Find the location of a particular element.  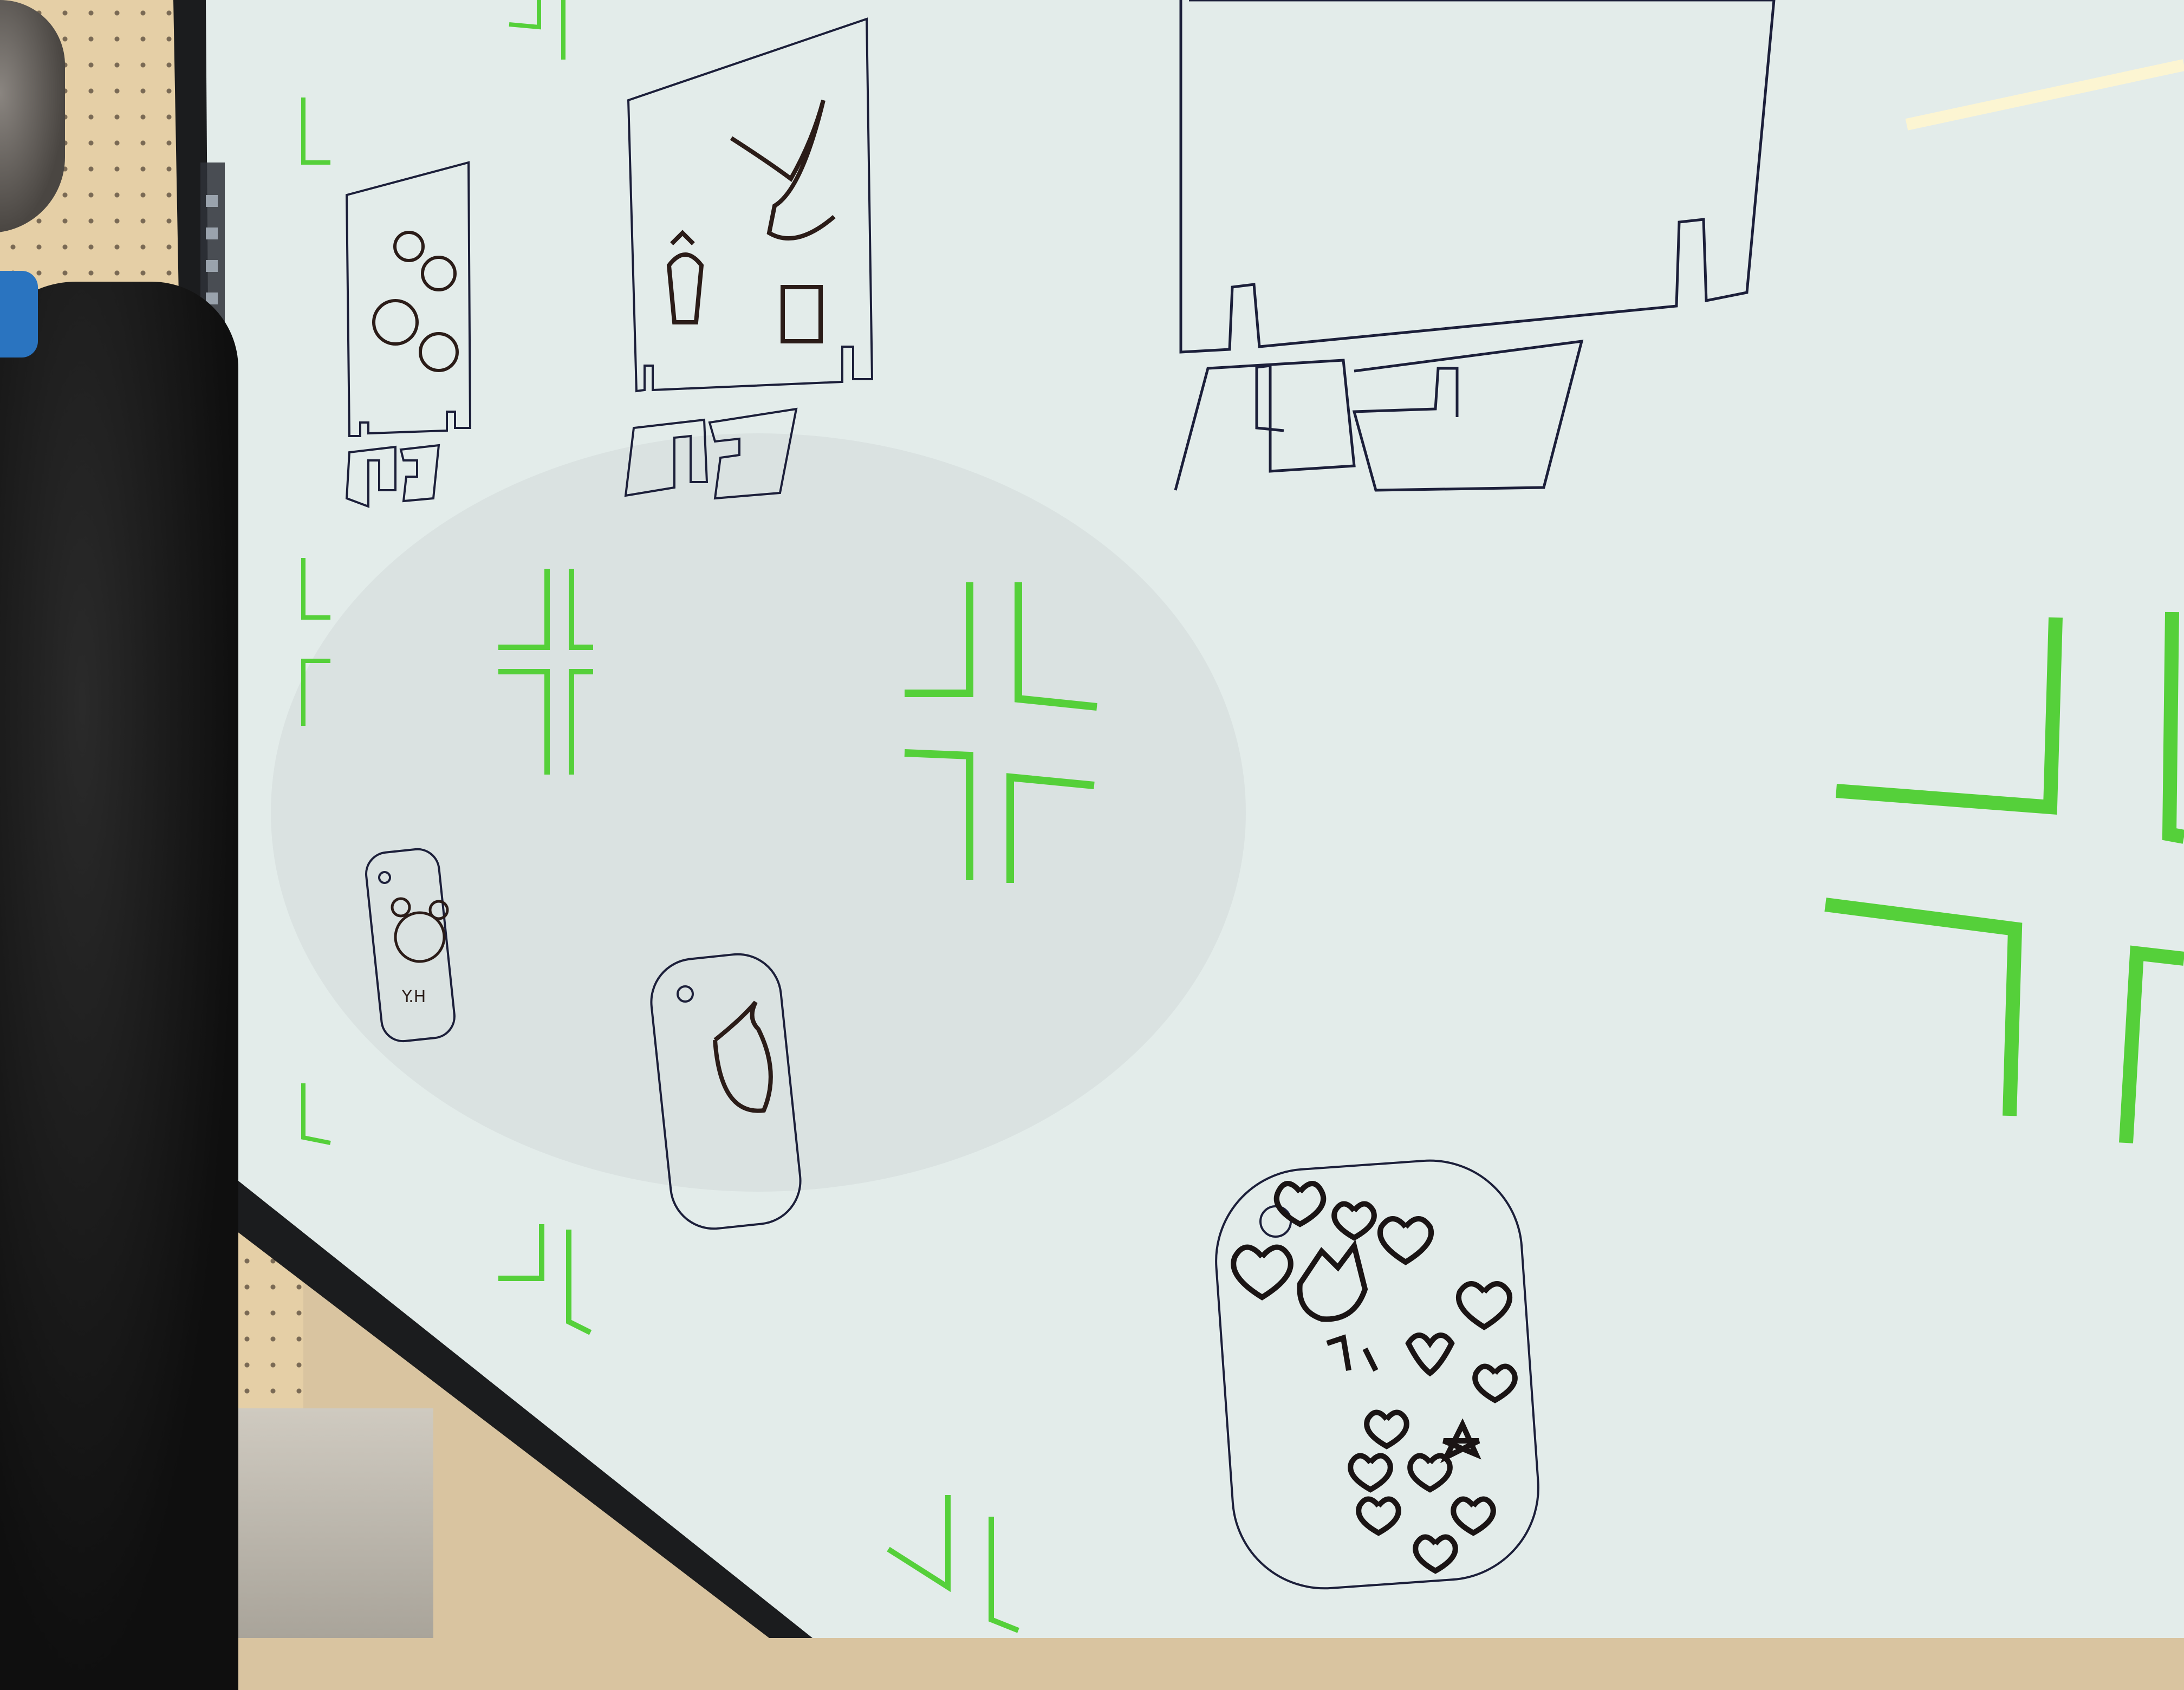

keychain-initials: Y.H is located at coordinates (413, 996).